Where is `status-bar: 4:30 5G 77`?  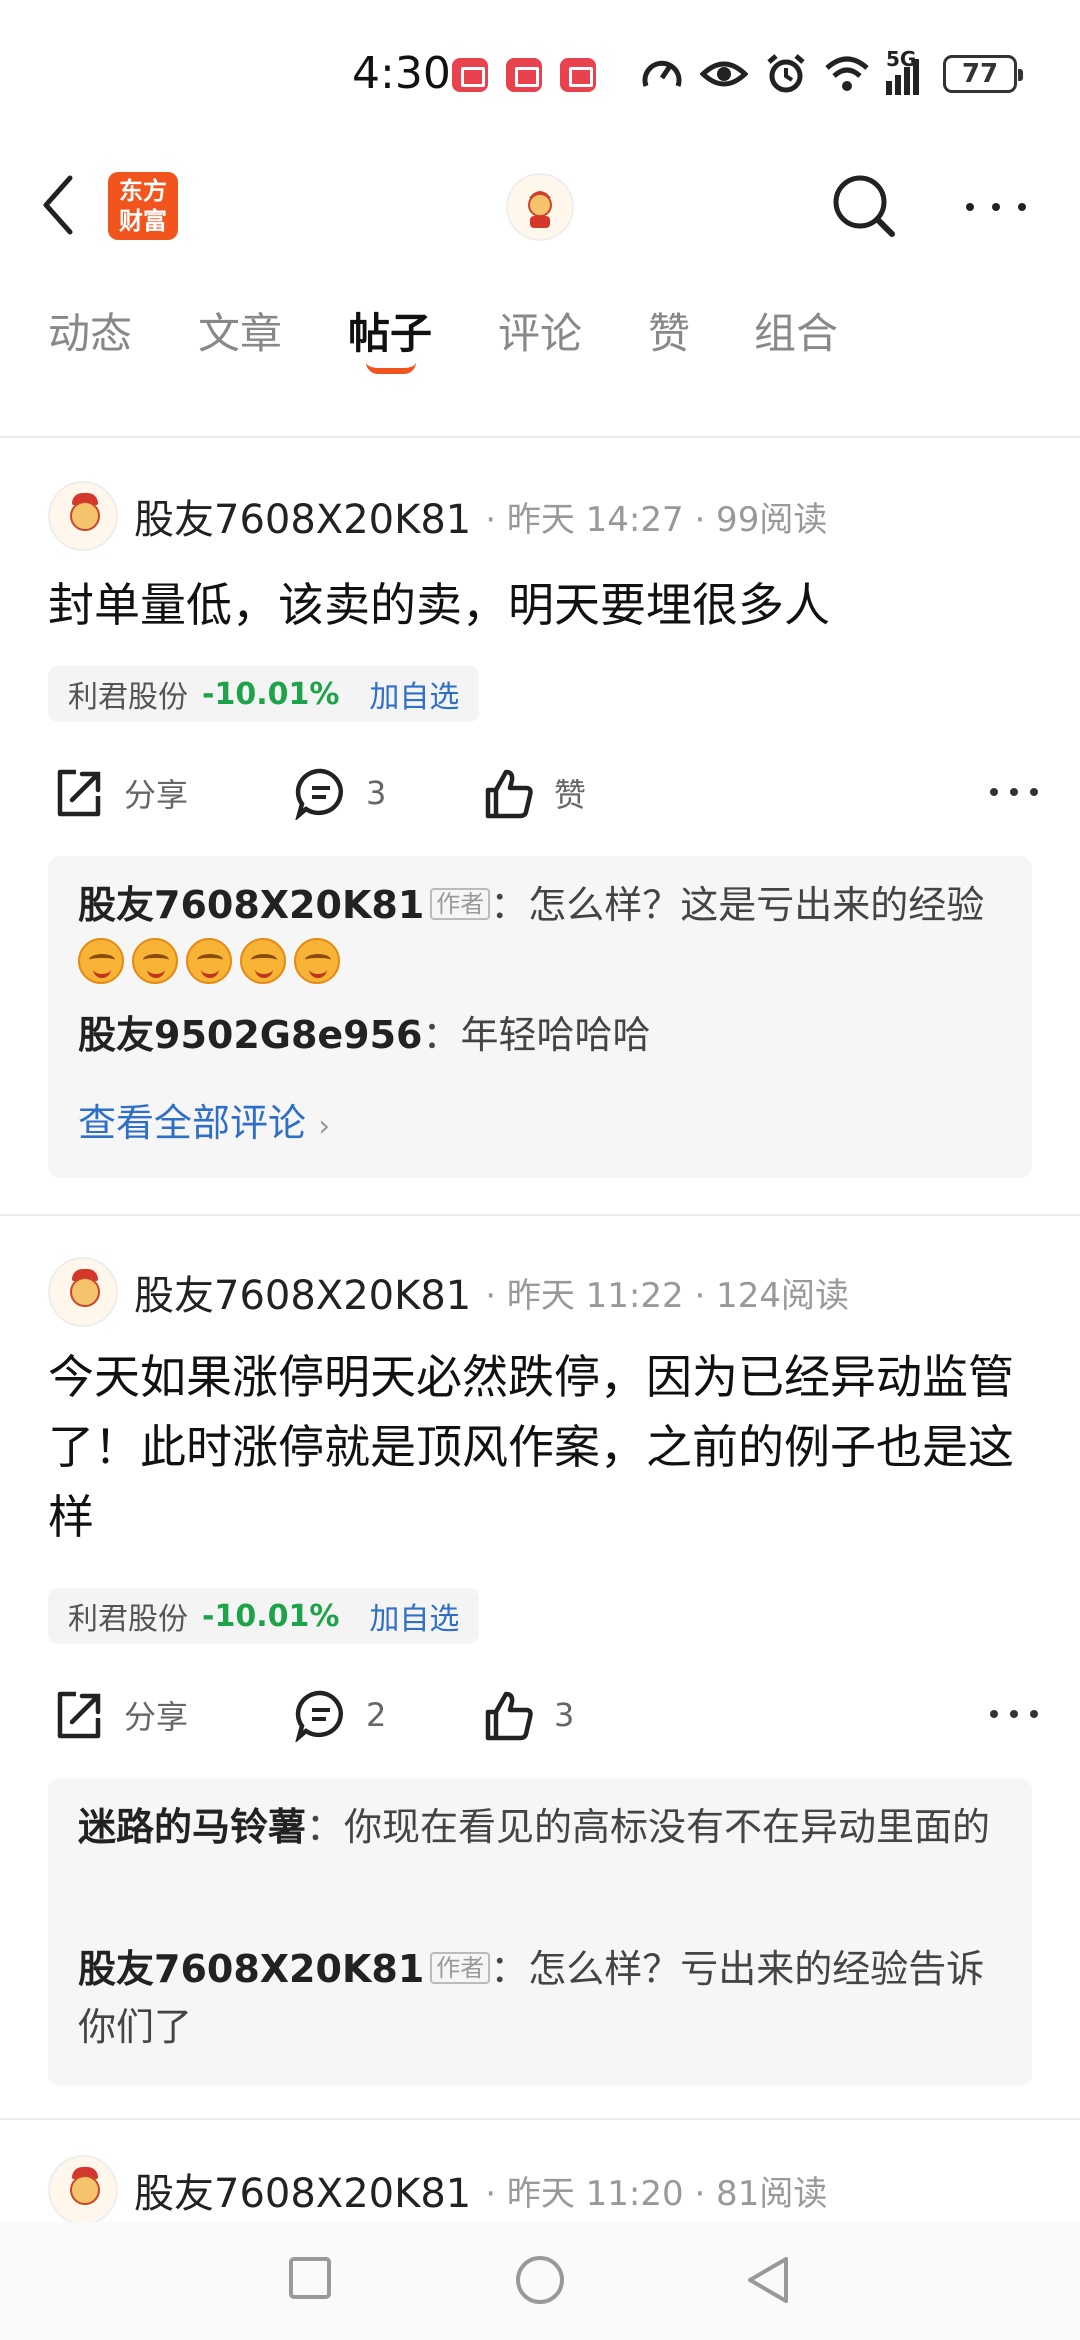 status-bar: 4:30 5G 77 is located at coordinates (540, 75).